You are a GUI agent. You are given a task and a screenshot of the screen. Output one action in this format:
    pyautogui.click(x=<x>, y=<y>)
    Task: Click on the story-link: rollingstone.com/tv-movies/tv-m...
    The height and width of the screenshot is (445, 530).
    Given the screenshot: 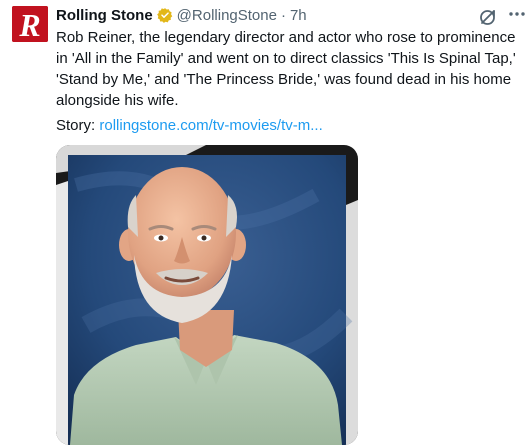 What is the action you would take?
    pyautogui.click(x=210, y=125)
    